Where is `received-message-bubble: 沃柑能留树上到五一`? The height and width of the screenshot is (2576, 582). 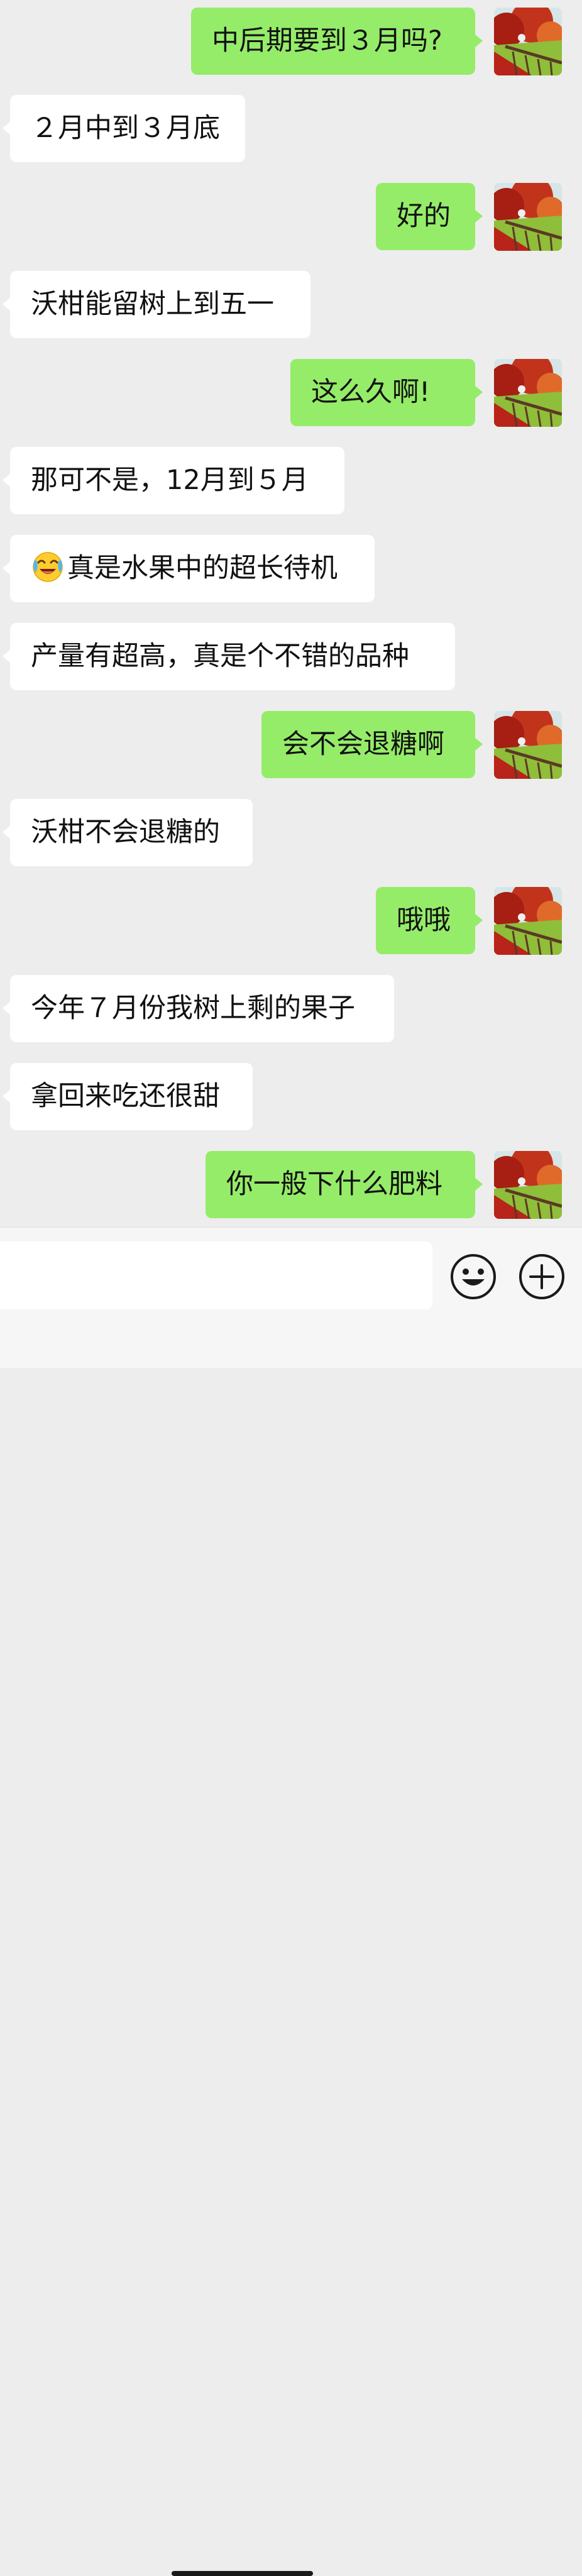
received-message-bubble: 沃柑能留树上到五一 is located at coordinates (156, 305).